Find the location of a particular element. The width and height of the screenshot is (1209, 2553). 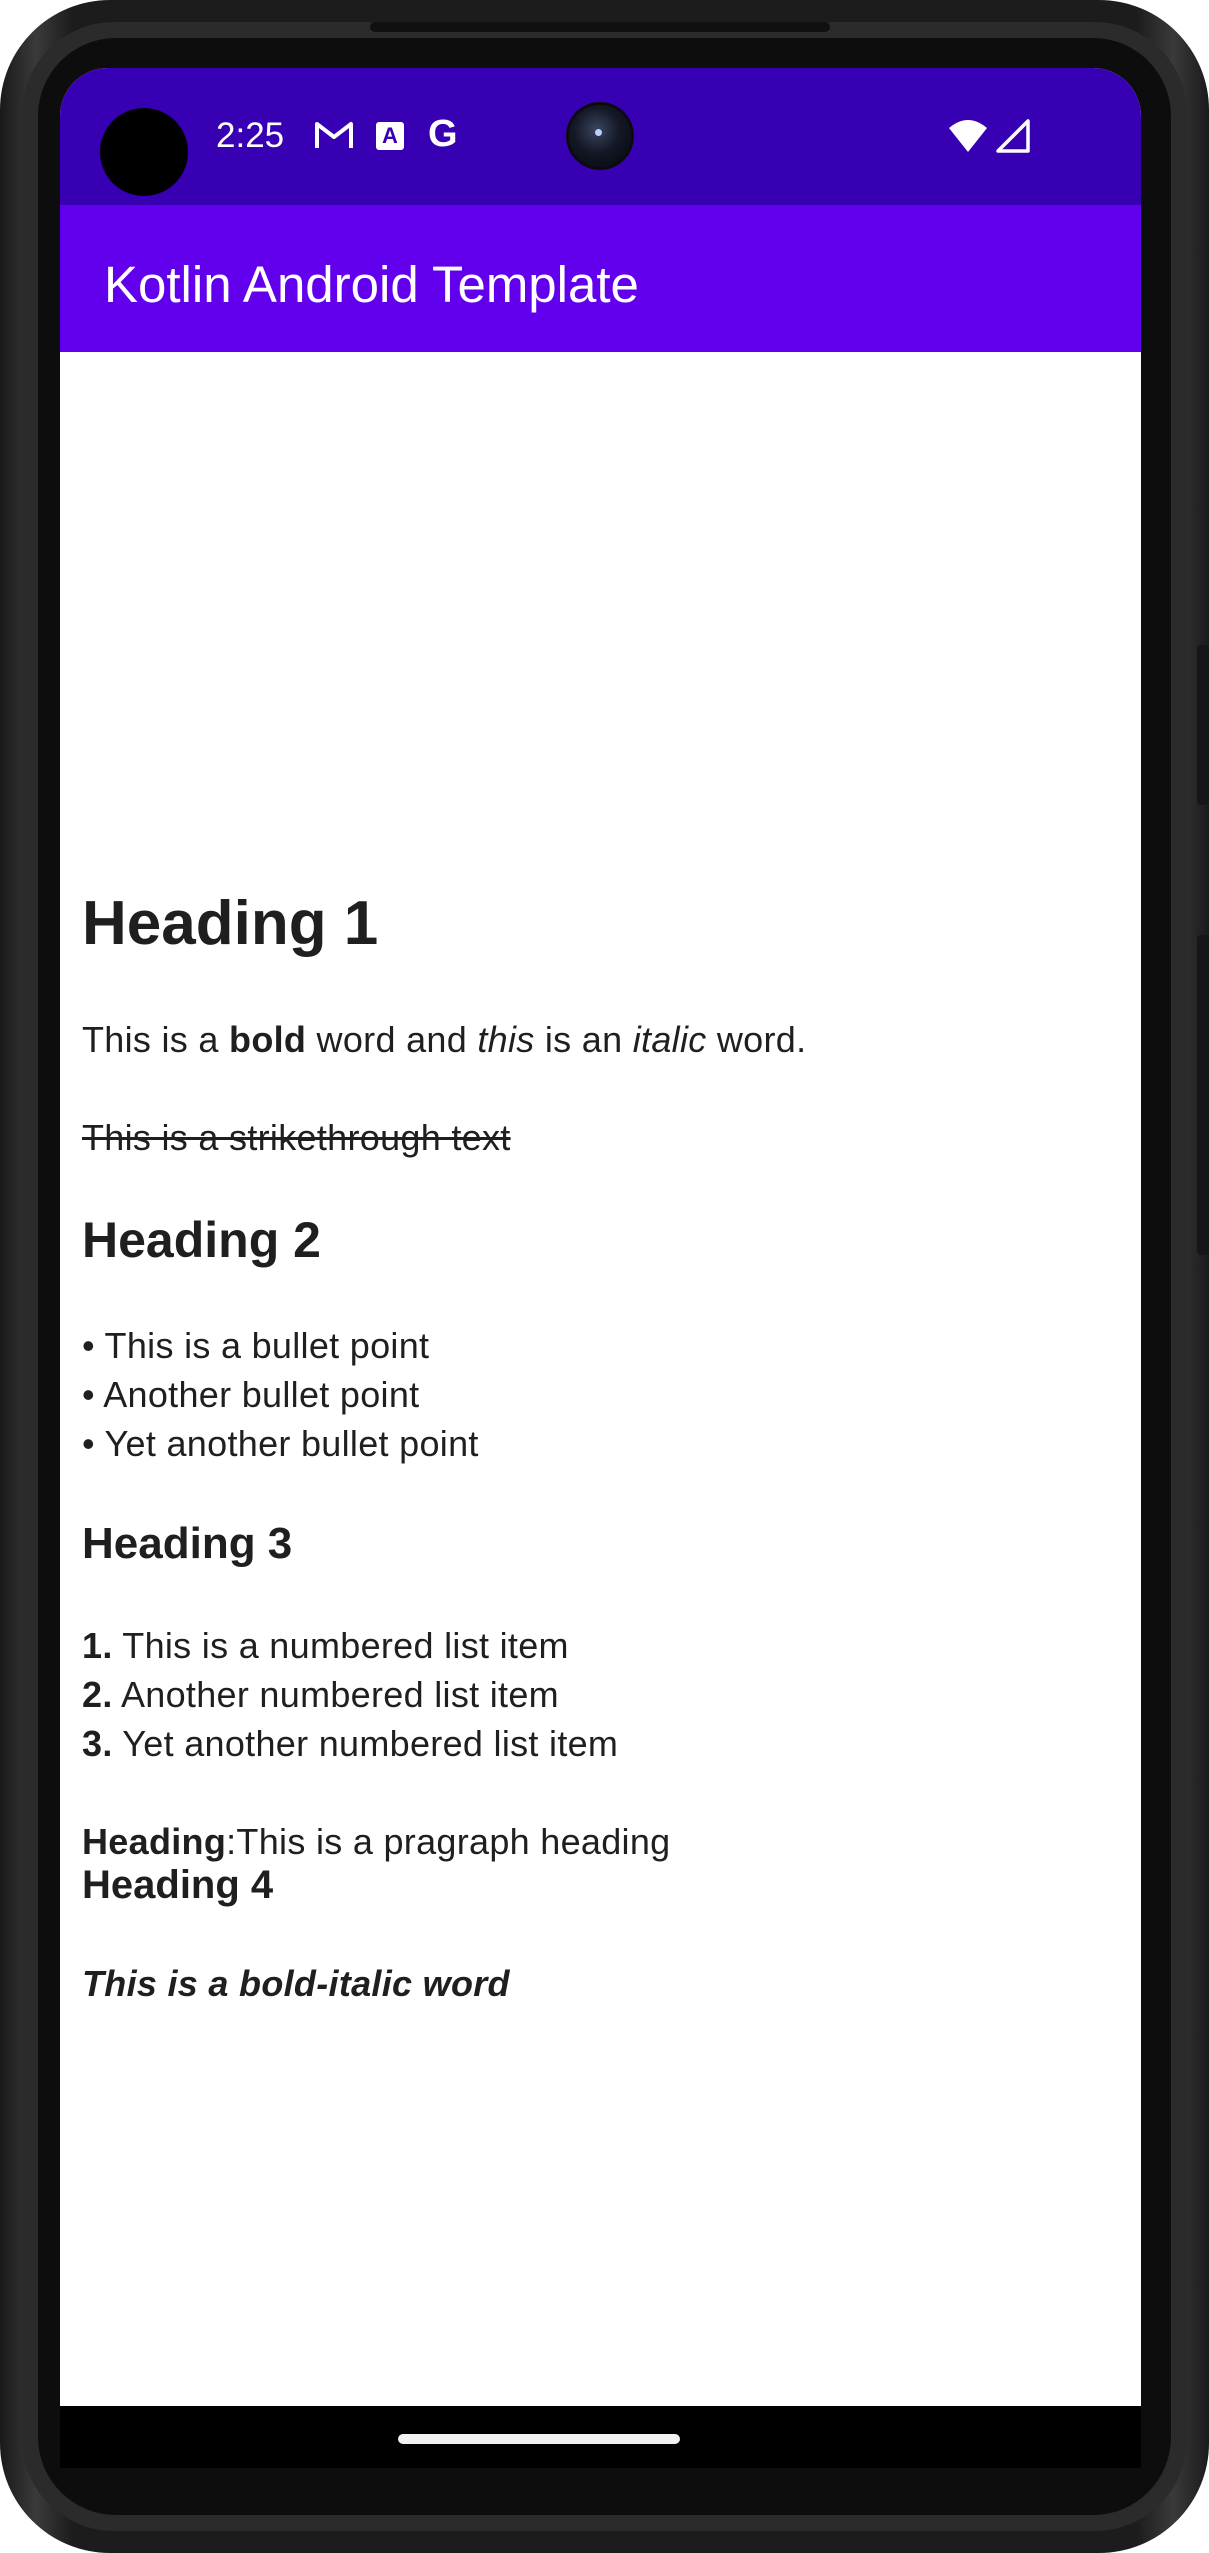

google-g-icon: G is located at coordinates (443, 134).